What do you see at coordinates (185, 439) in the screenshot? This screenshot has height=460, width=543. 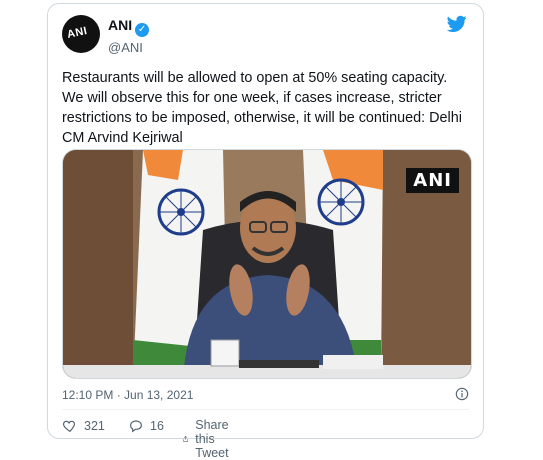 I see `share-icon` at bounding box center [185, 439].